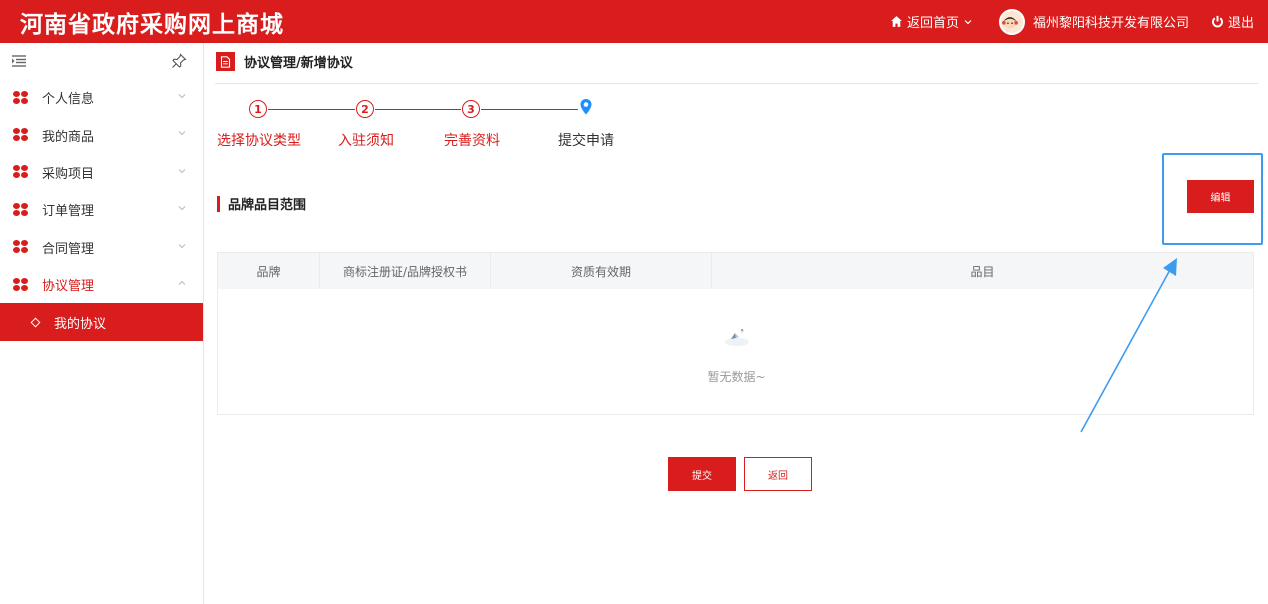 The height and width of the screenshot is (604, 1268). What do you see at coordinates (259, 141) in the screenshot?
I see `step-1-label: 选择协议类型` at bounding box center [259, 141].